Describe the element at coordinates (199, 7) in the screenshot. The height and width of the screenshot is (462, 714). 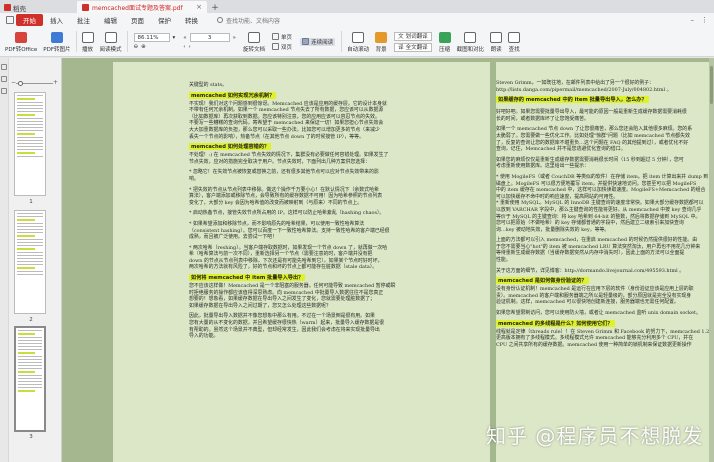
I see `close-tab-icon: ×` at that location.